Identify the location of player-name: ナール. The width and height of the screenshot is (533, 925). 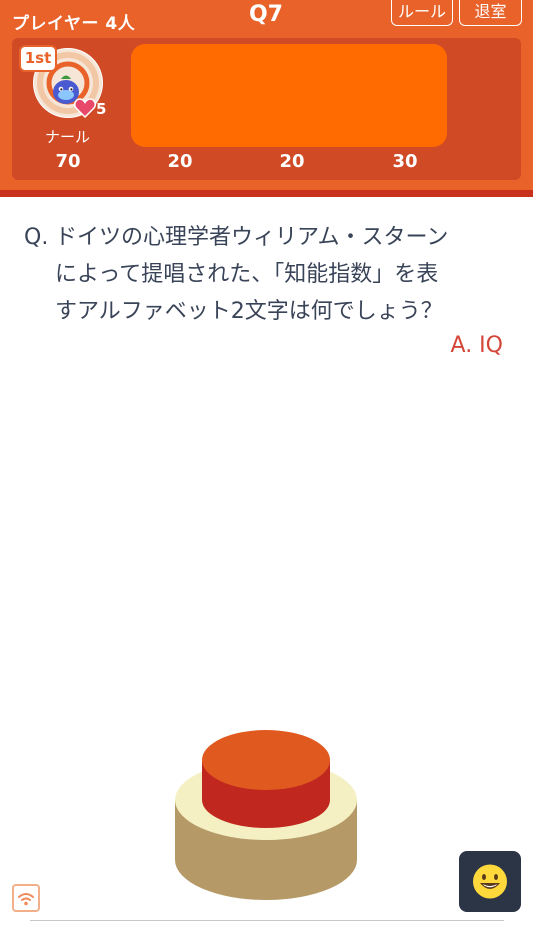
(67, 137).